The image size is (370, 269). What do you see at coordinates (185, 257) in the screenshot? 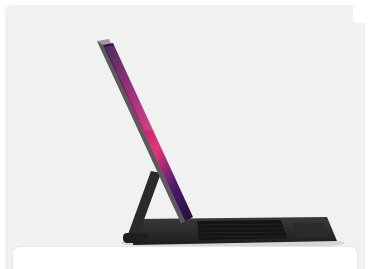
I see `product-info-panel` at bounding box center [185, 257].